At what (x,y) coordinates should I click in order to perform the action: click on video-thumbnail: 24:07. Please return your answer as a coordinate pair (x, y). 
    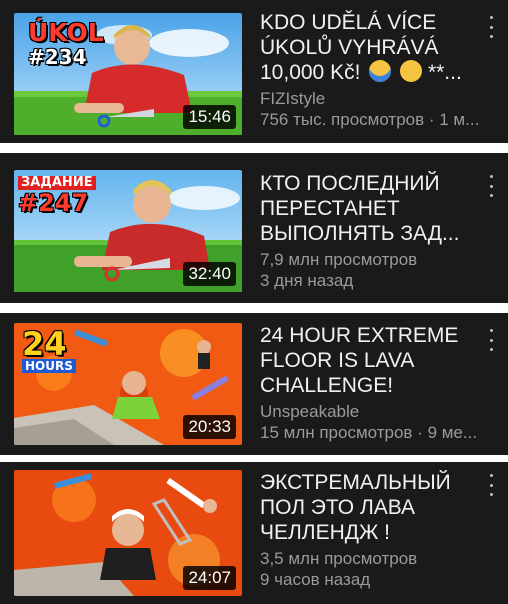
    Looking at the image, I should click on (128, 533).